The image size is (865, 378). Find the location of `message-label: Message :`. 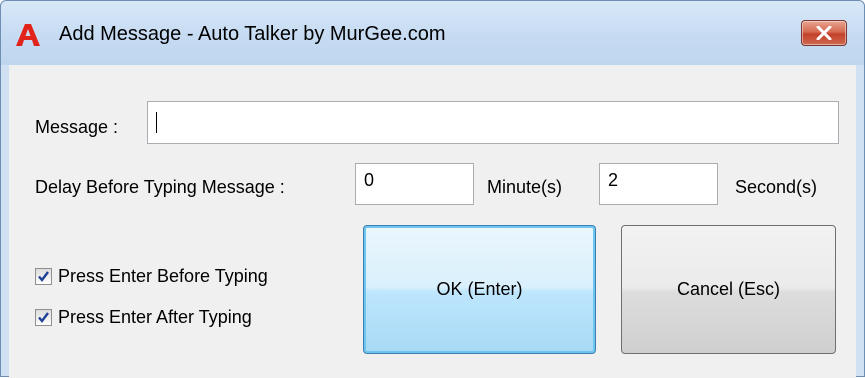

message-label: Message : is located at coordinates (77, 127).